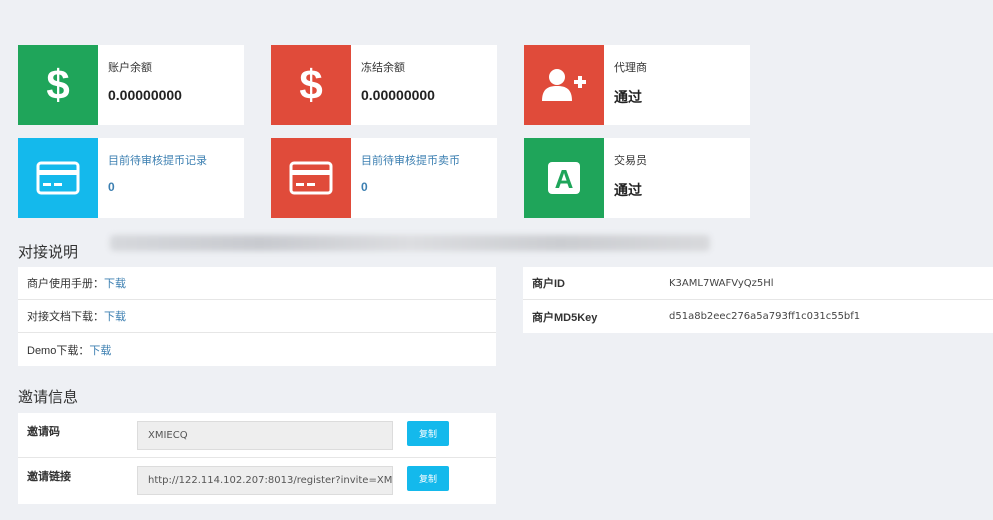 This screenshot has width=993, height=520. I want to click on docs-section-title: 对接说明, so click(48, 252).